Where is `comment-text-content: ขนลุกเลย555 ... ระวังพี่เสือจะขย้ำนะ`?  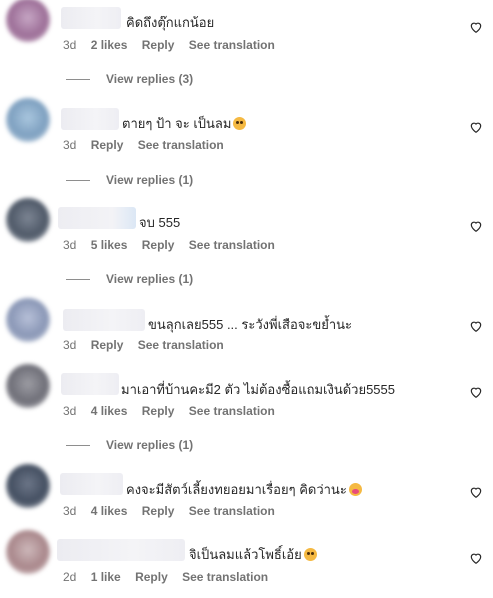
comment-text-content: ขนลุกเลย555 ... ระวังพี่เสือจะขย้ำนะ is located at coordinates (250, 324).